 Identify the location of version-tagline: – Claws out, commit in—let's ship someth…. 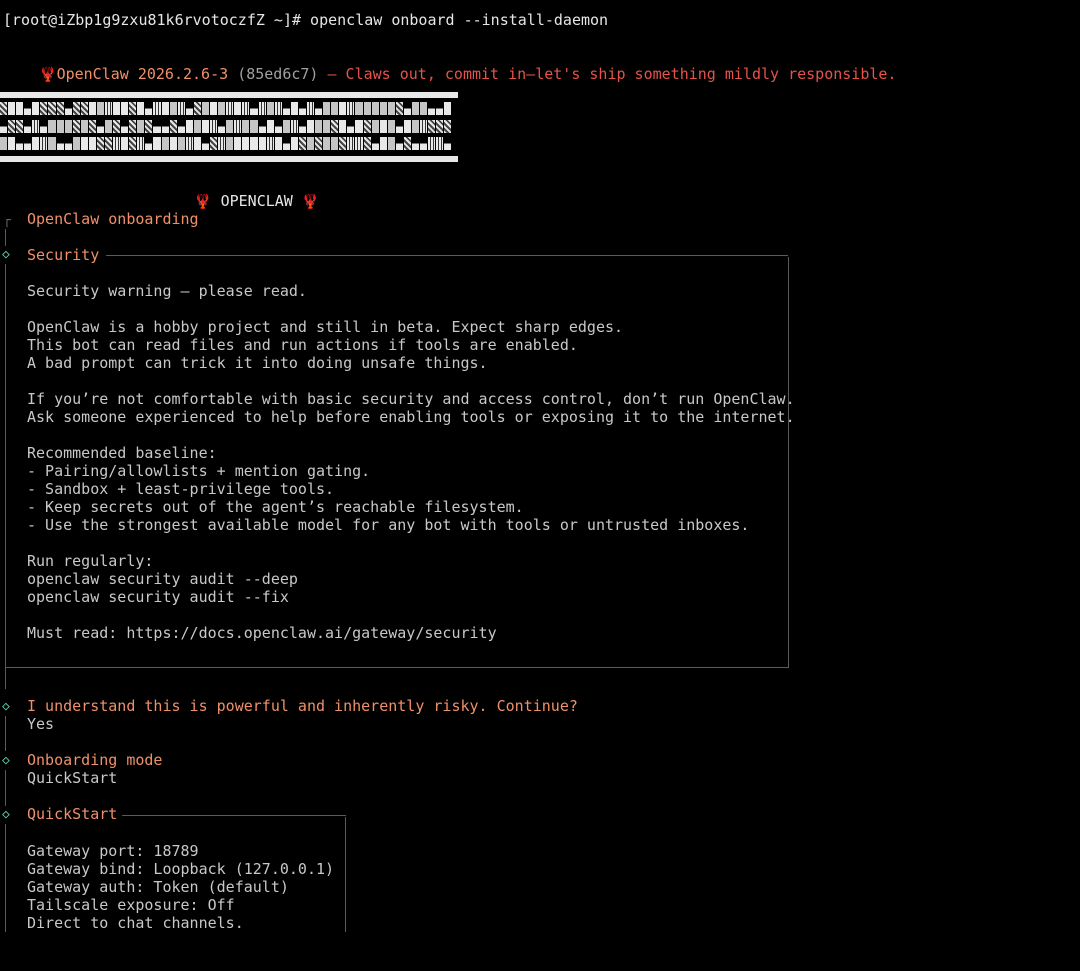
(612, 74).